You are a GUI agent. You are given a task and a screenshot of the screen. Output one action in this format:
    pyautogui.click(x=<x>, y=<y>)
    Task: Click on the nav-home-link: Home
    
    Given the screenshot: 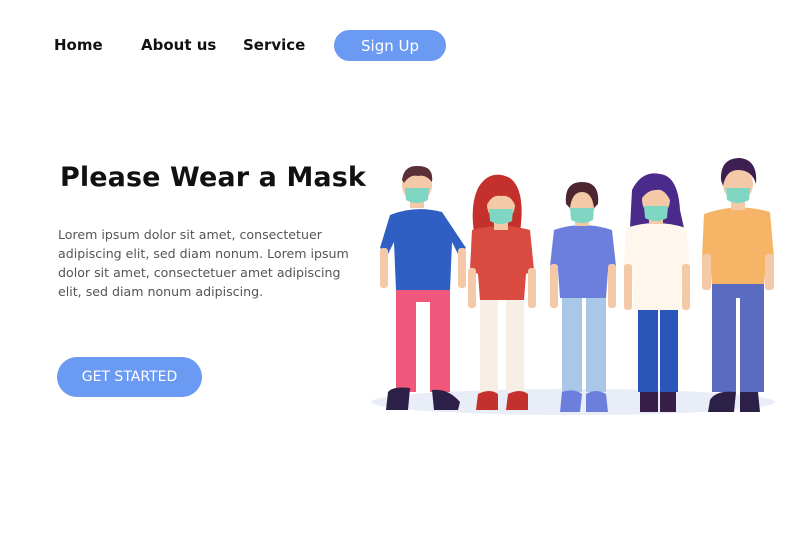 What is the action you would take?
    pyautogui.click(x=78, y=45)
    